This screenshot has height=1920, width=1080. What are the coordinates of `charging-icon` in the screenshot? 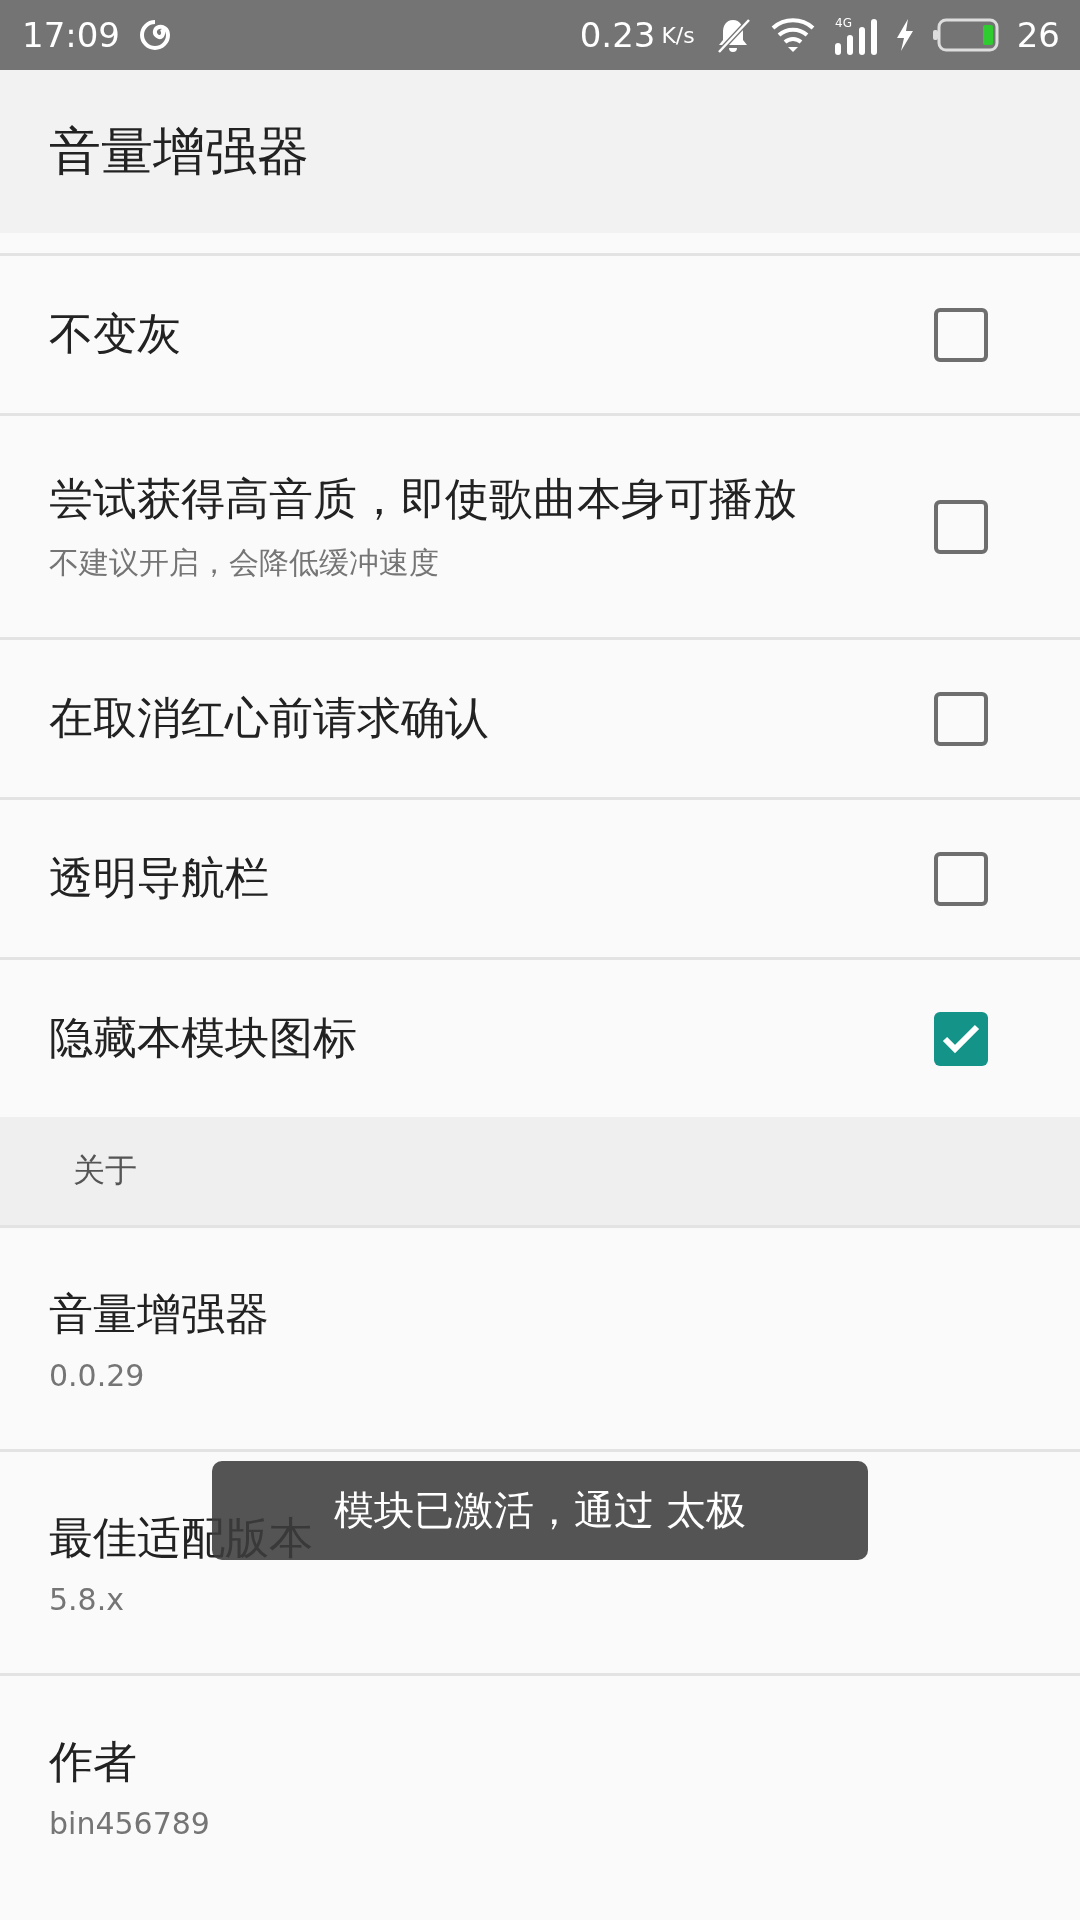 It's located at (904, 35).